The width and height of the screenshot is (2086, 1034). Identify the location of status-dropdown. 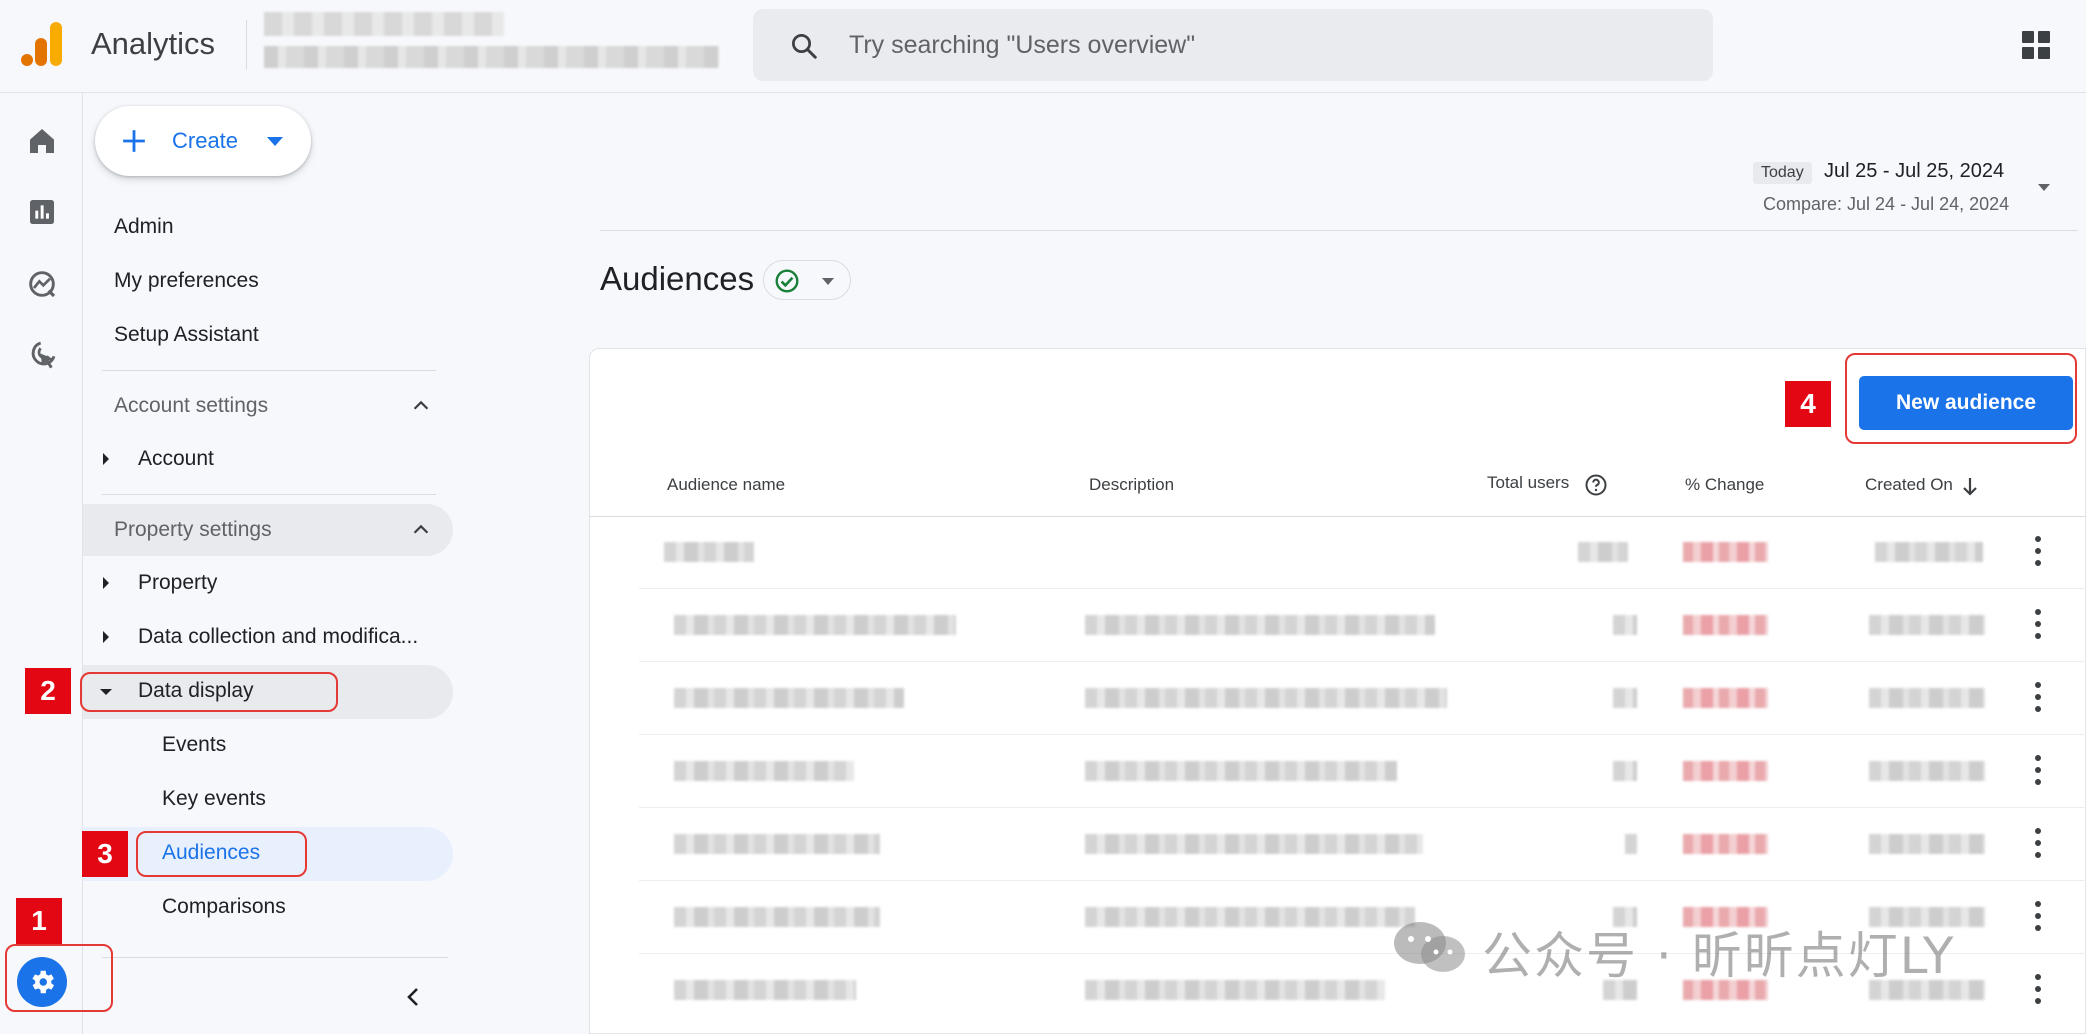
(807, 280).